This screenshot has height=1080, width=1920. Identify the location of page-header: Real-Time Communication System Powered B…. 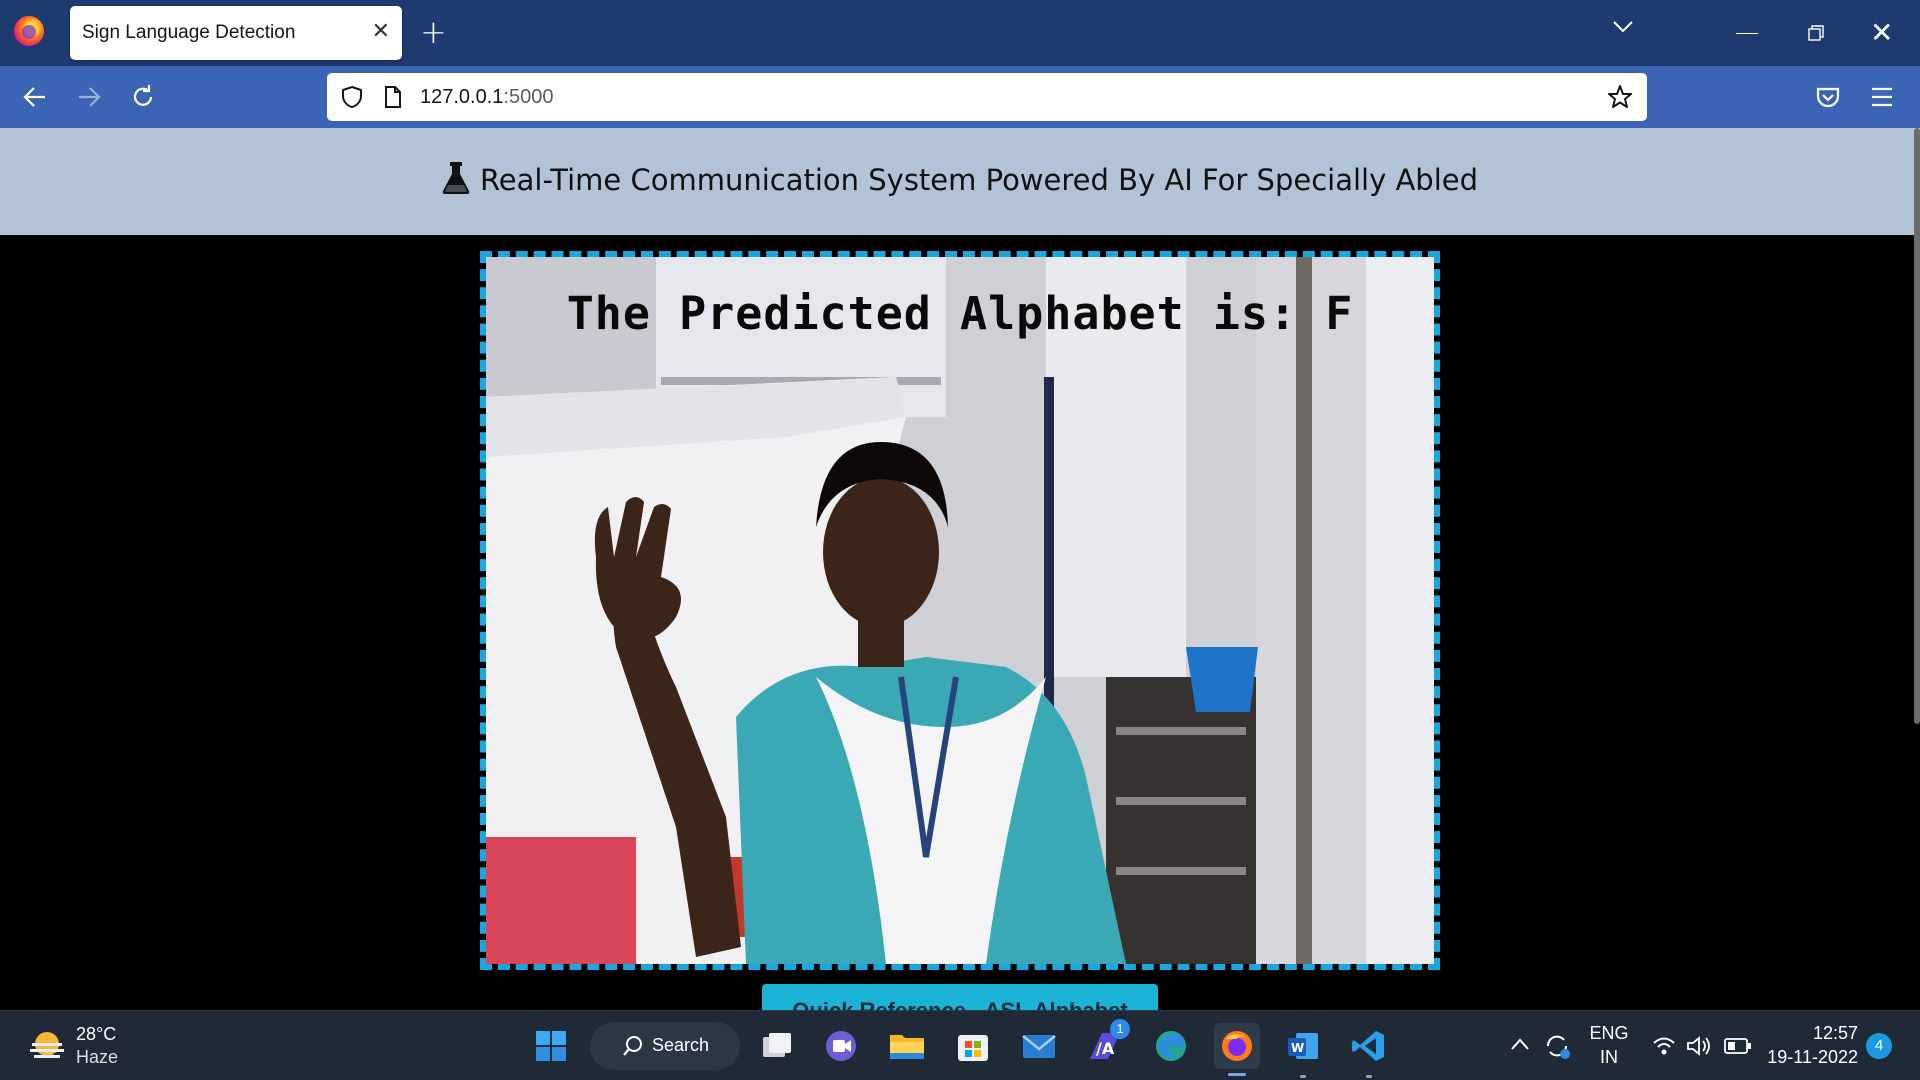
(960, 181).